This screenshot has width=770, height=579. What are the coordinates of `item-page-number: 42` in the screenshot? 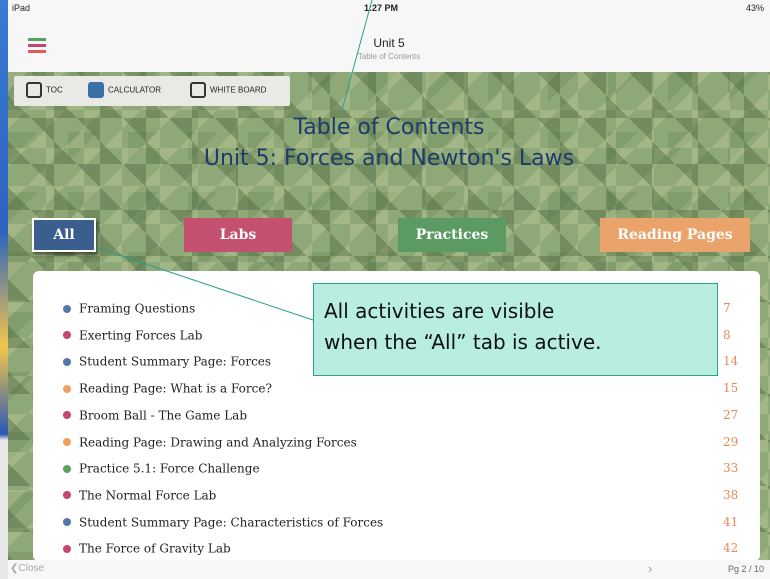 It's located at (731, 548).